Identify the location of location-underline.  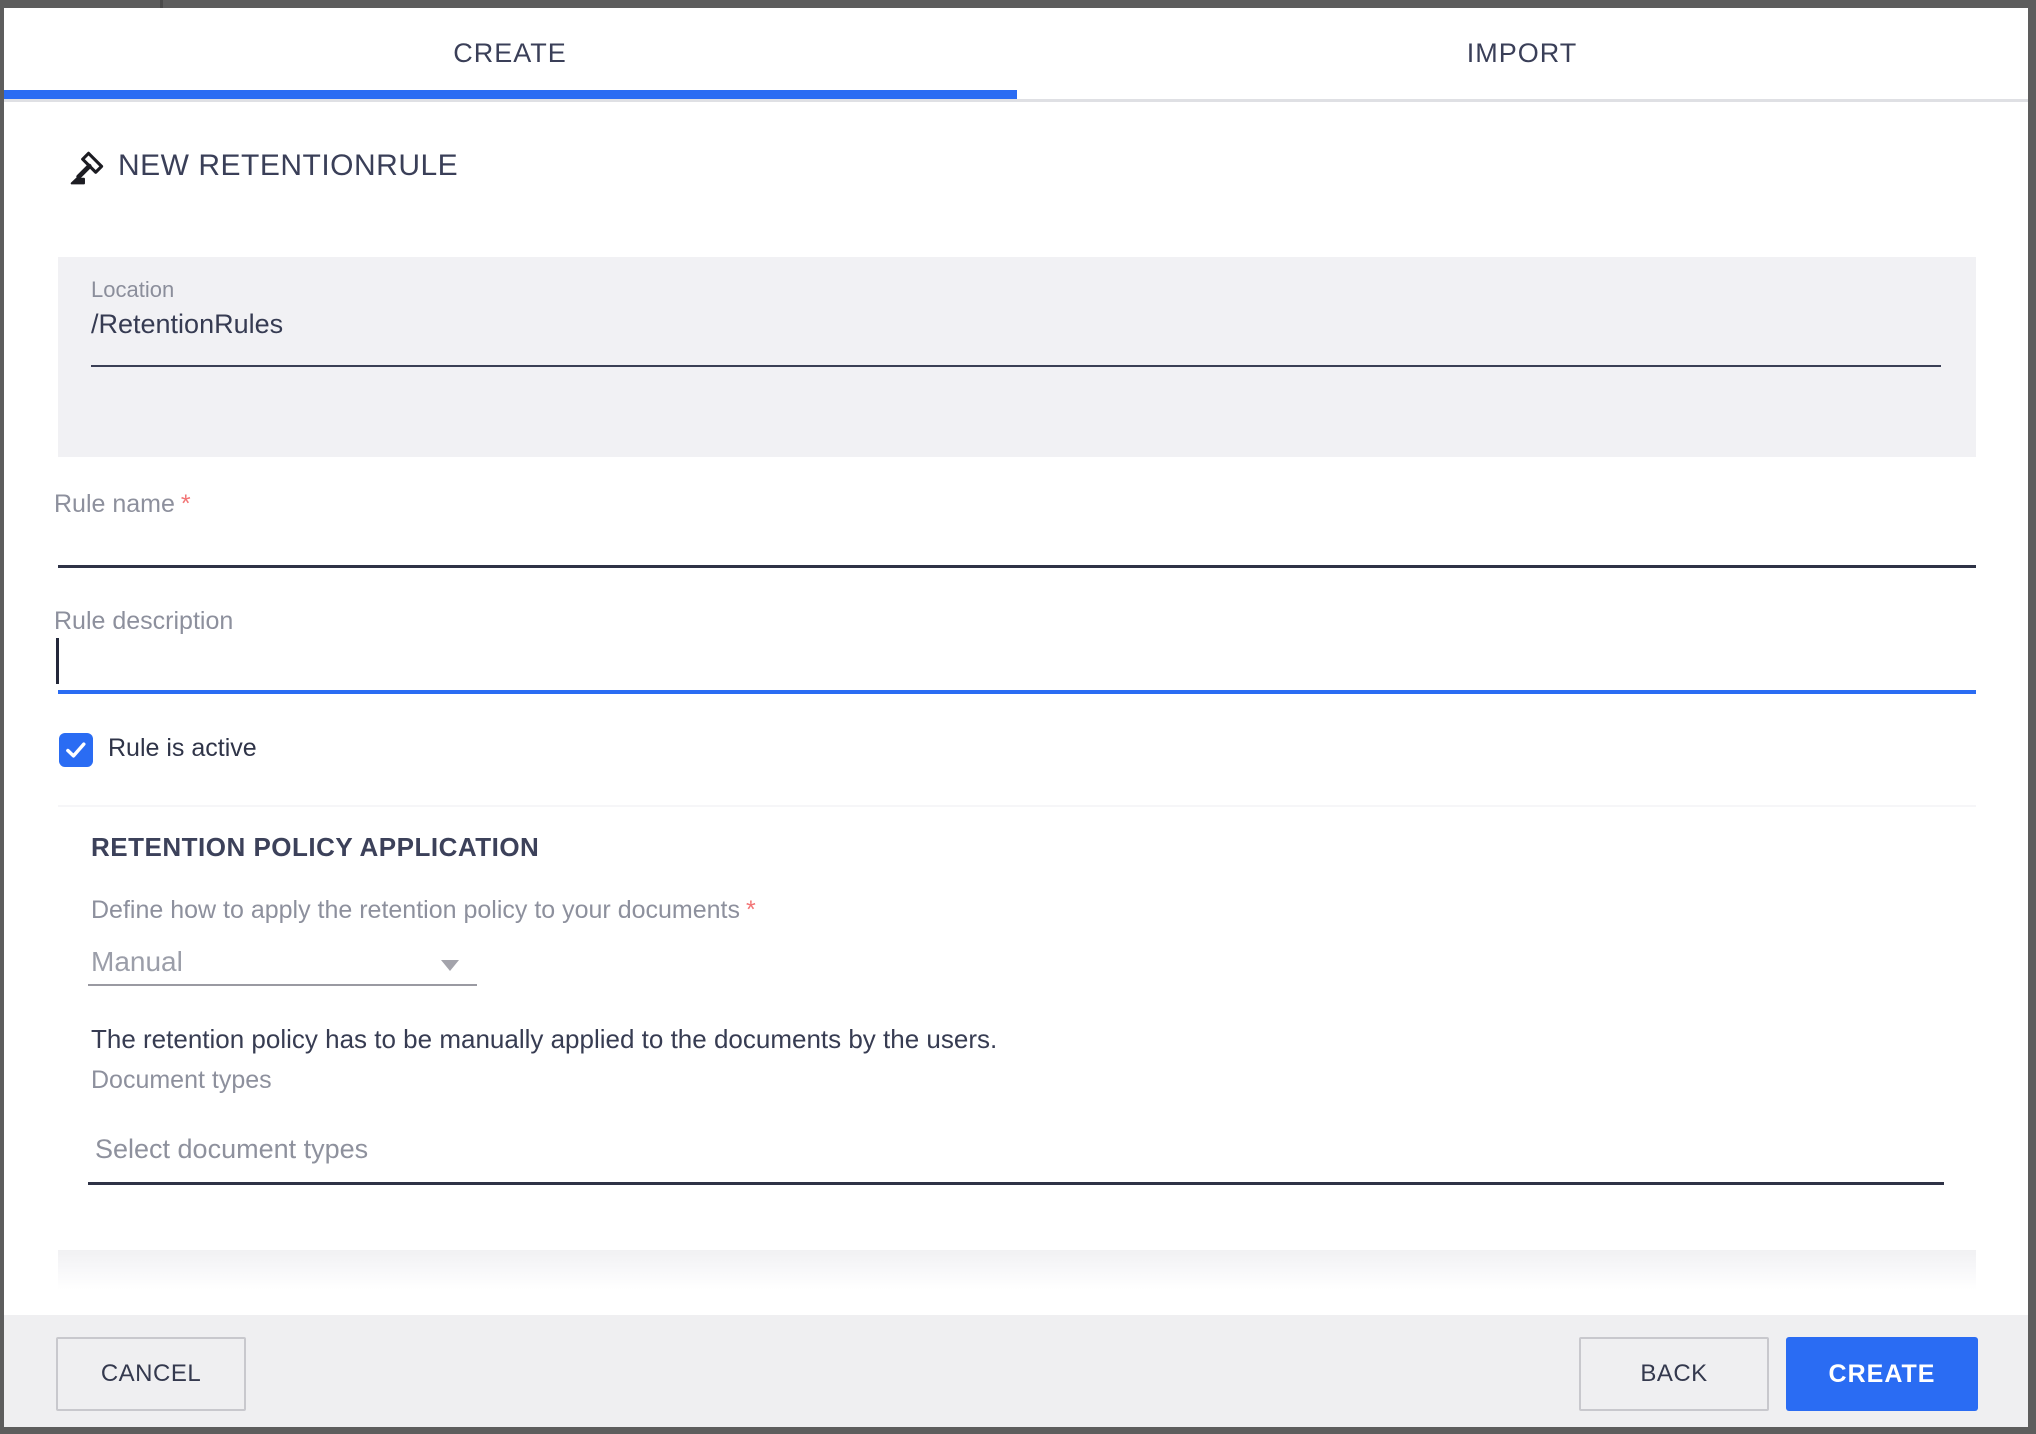
(1016, 366).